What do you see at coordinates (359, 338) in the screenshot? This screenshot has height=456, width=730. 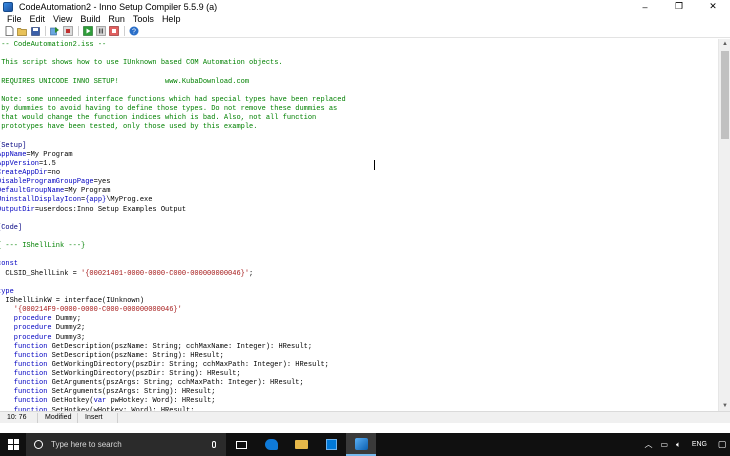 I see `code-line: procedure Dummy3;` at bounding box center [359, 338].